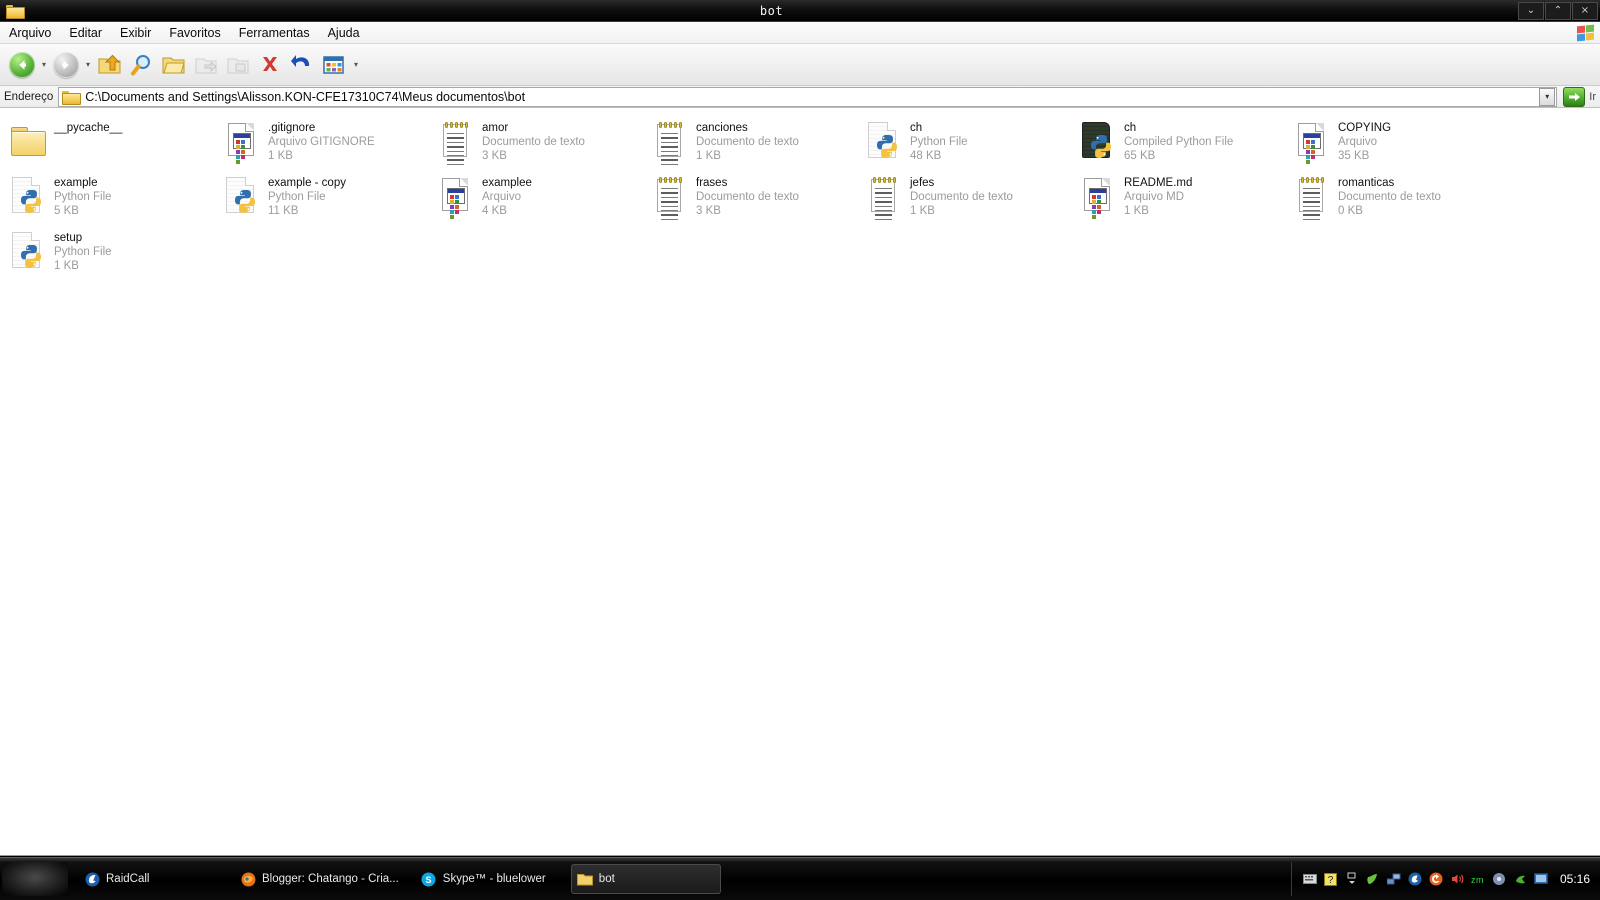 The width and height of the screenshot is (1600, 900). I want to click on menu-editar: Editar, so click(85, 33).